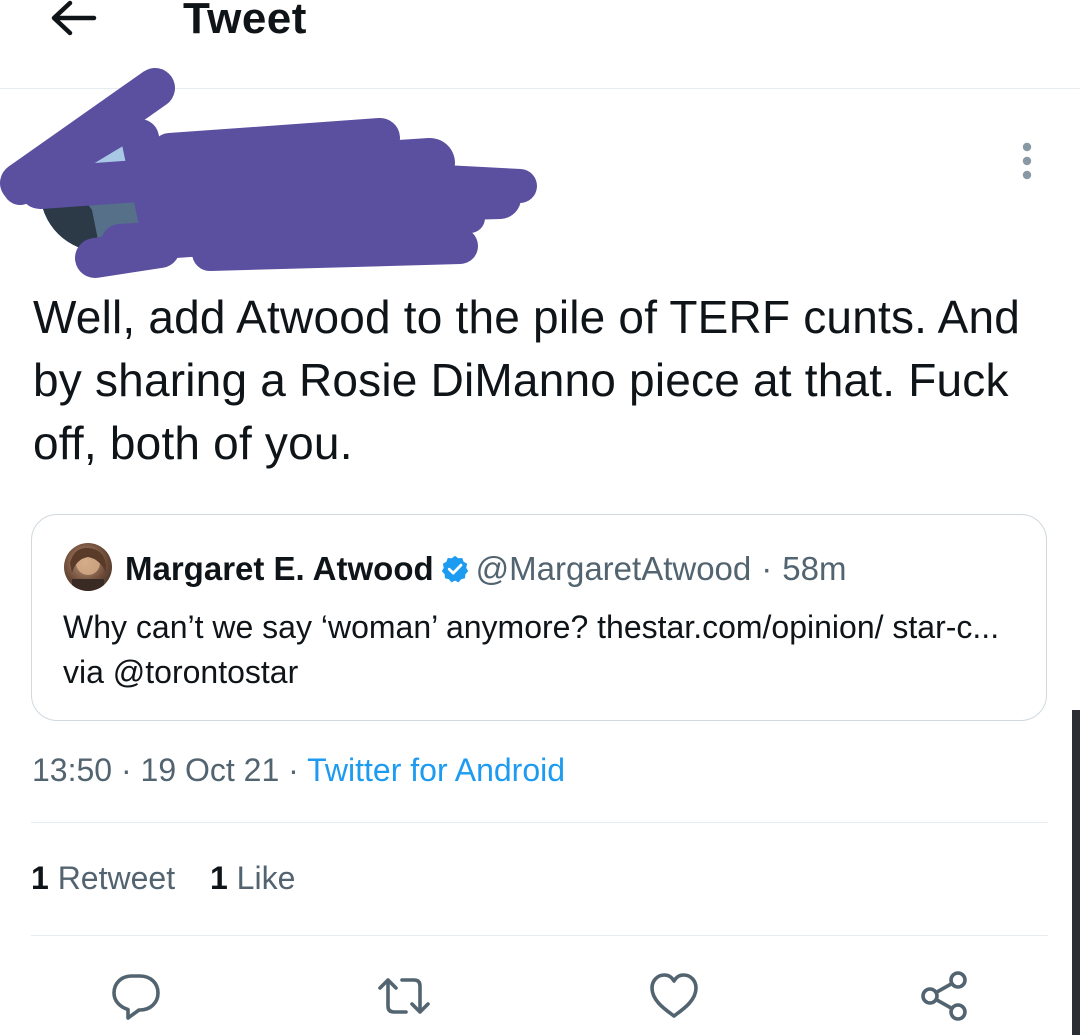 The image size is (1080, 1035). I want to click on arrow-left-icon, so click(74, 18).